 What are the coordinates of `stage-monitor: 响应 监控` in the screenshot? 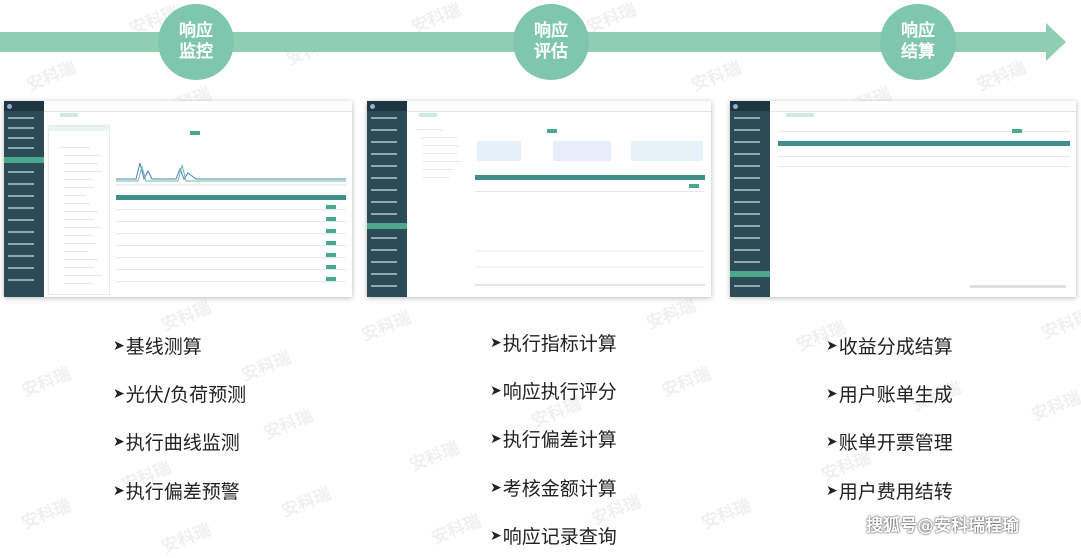 It's located at (196, 42).